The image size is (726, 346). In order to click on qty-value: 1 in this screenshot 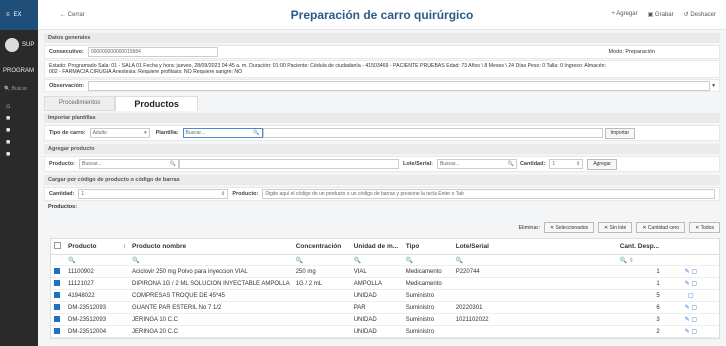, I will do `click(554, 164)`.